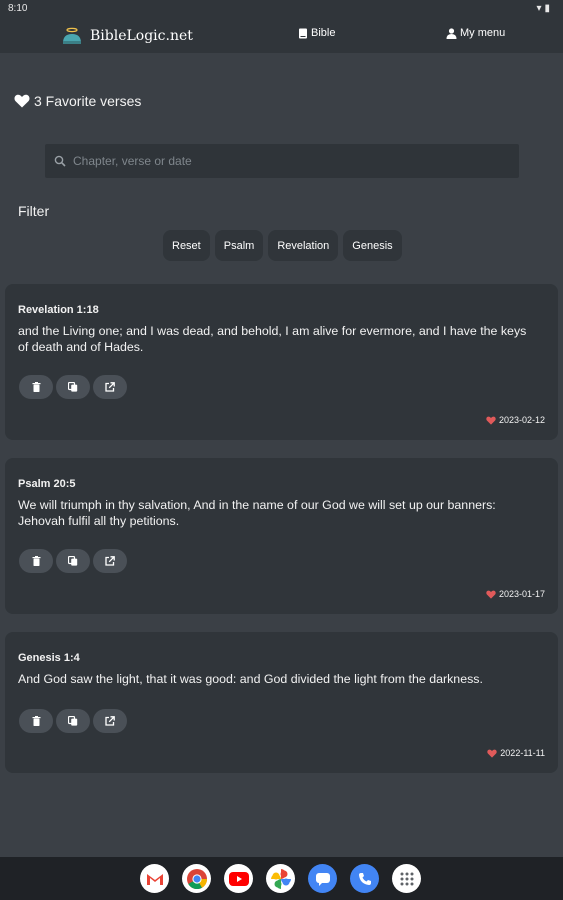 The image size is (563, 900). Describe the element at coordinates (60, 161) in the screenshot. I see `search-icon` at that location.